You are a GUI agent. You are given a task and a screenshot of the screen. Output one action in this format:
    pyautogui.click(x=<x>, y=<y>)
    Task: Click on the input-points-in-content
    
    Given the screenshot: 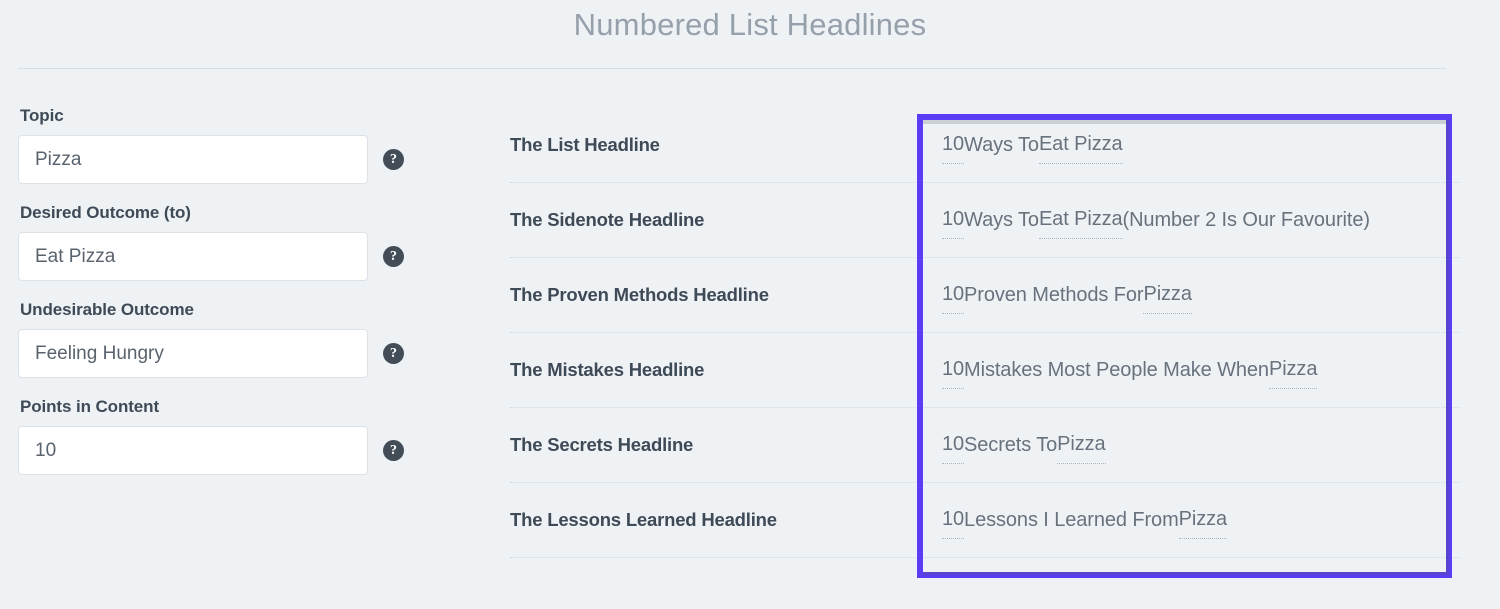 What is the action you would take?
    pyautogui.click(x=193, y=450)
    